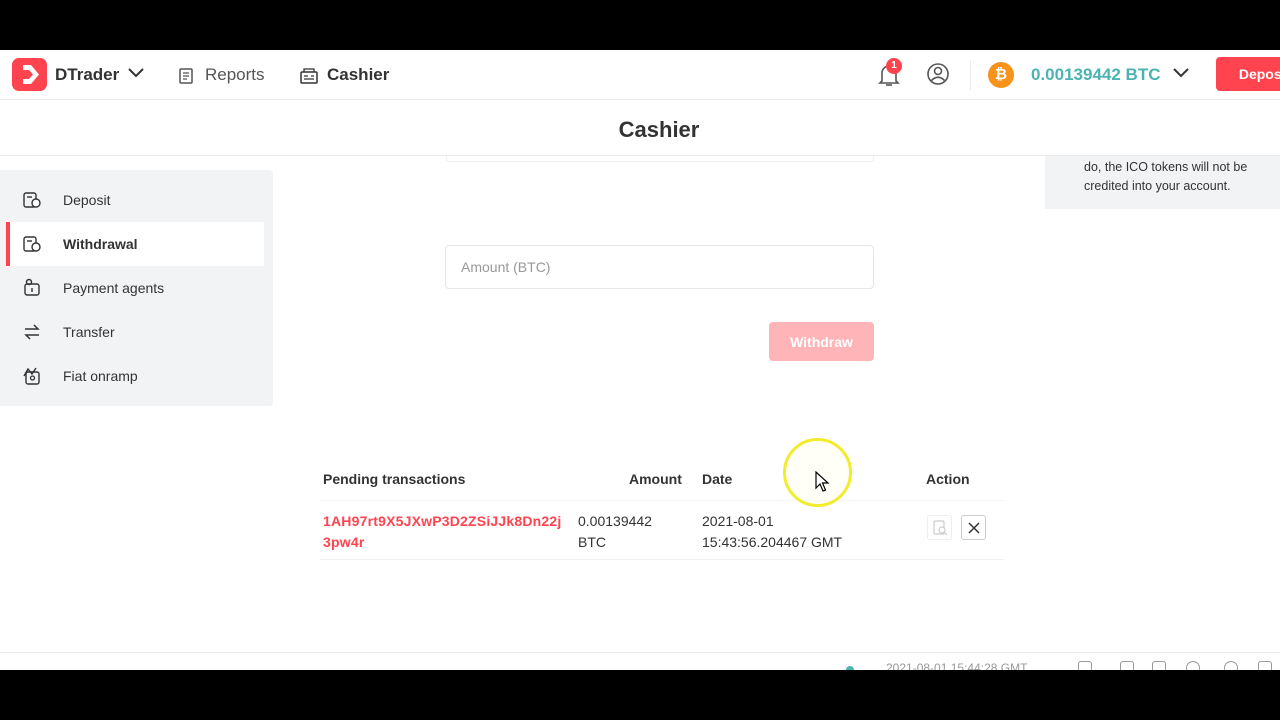 The height and width of the screenshot is (720, 1280). What do you see at coordinates (100, 244) in the screenshot?
I see `sidebar-item-label: Withdrawal` at bounding box center [100, 244].